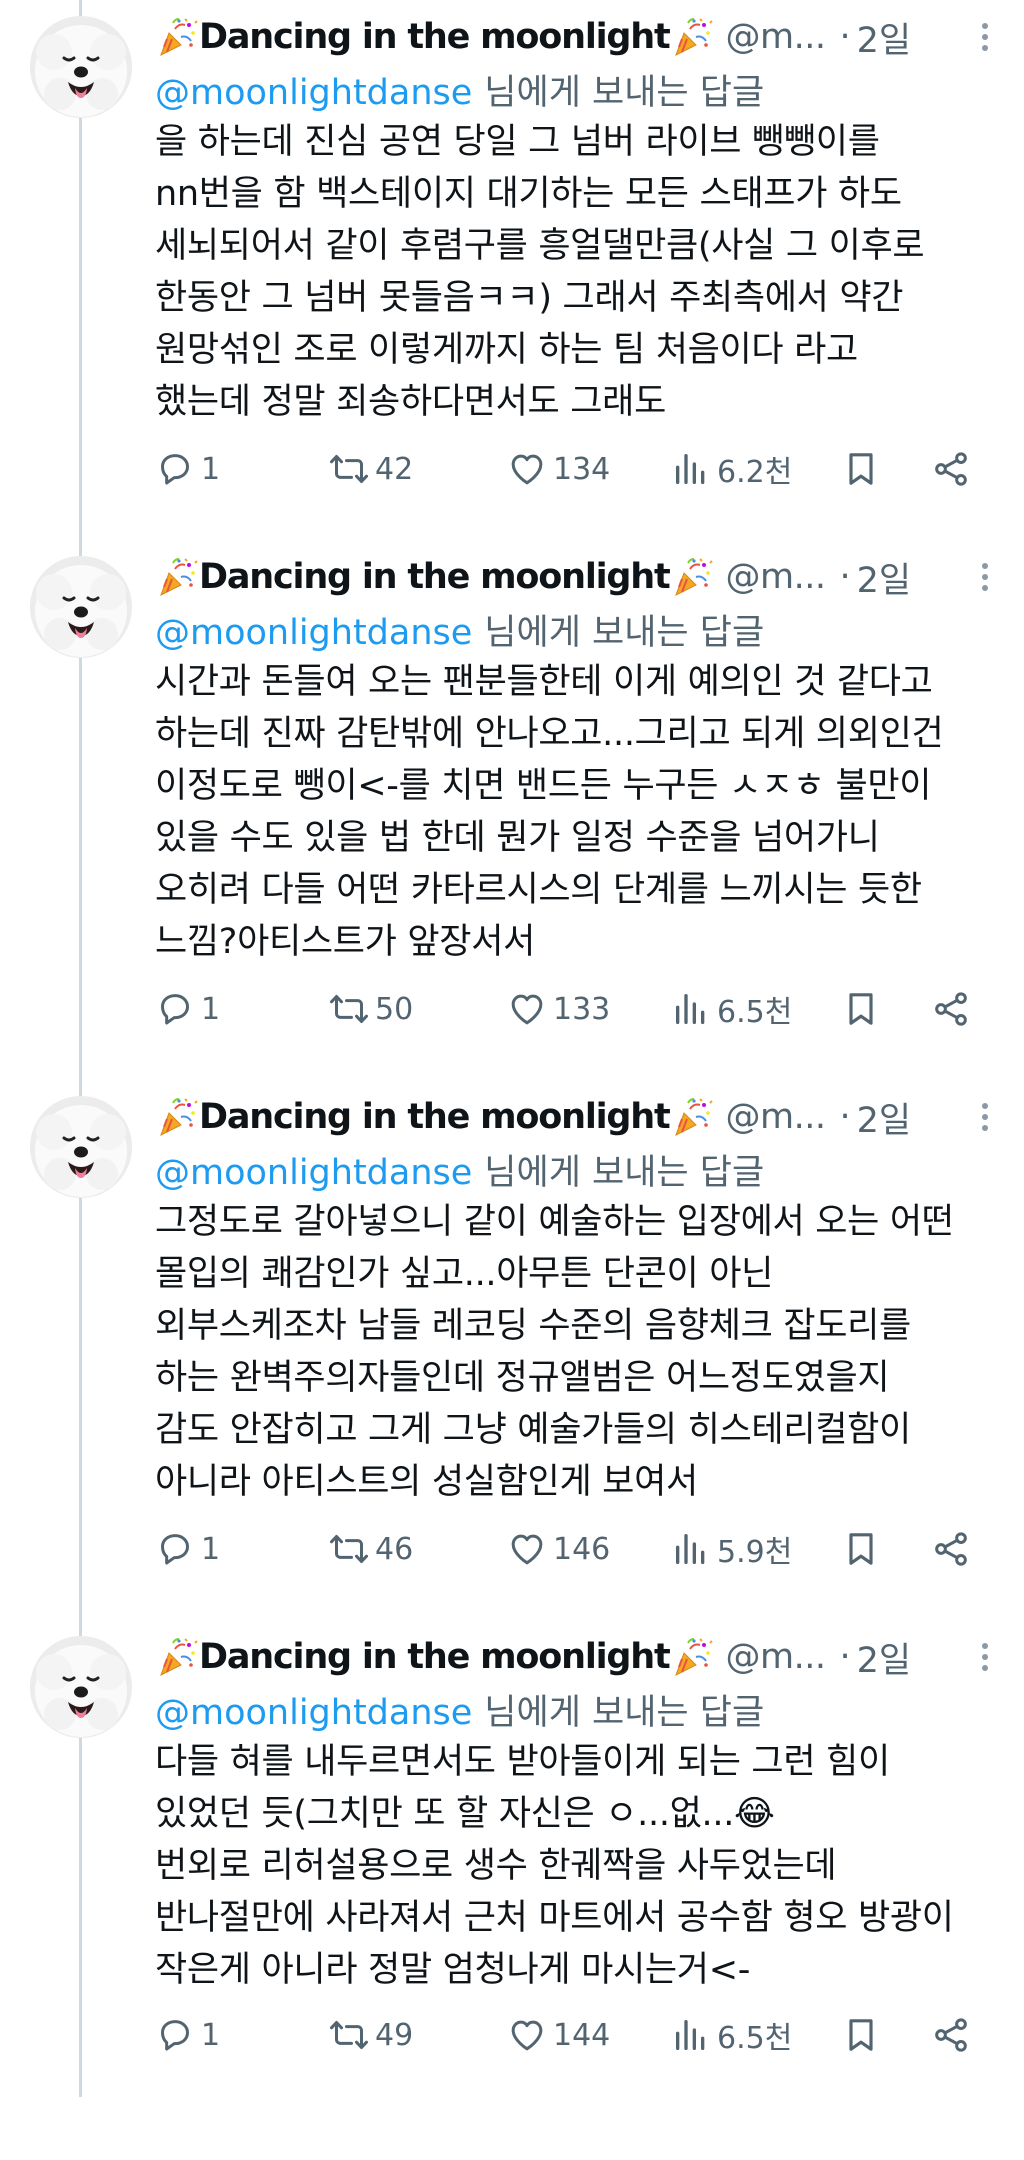  I want to click on retweet-button: 42, so click(371, 469).